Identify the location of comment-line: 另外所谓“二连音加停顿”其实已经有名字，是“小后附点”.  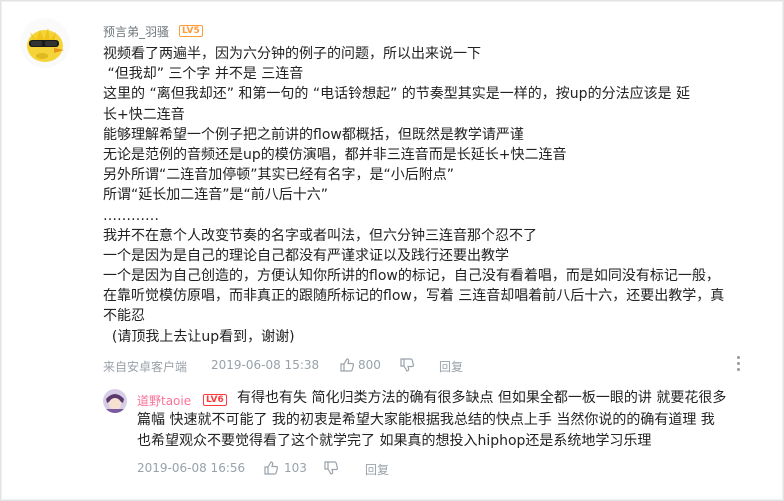
(279, 175).